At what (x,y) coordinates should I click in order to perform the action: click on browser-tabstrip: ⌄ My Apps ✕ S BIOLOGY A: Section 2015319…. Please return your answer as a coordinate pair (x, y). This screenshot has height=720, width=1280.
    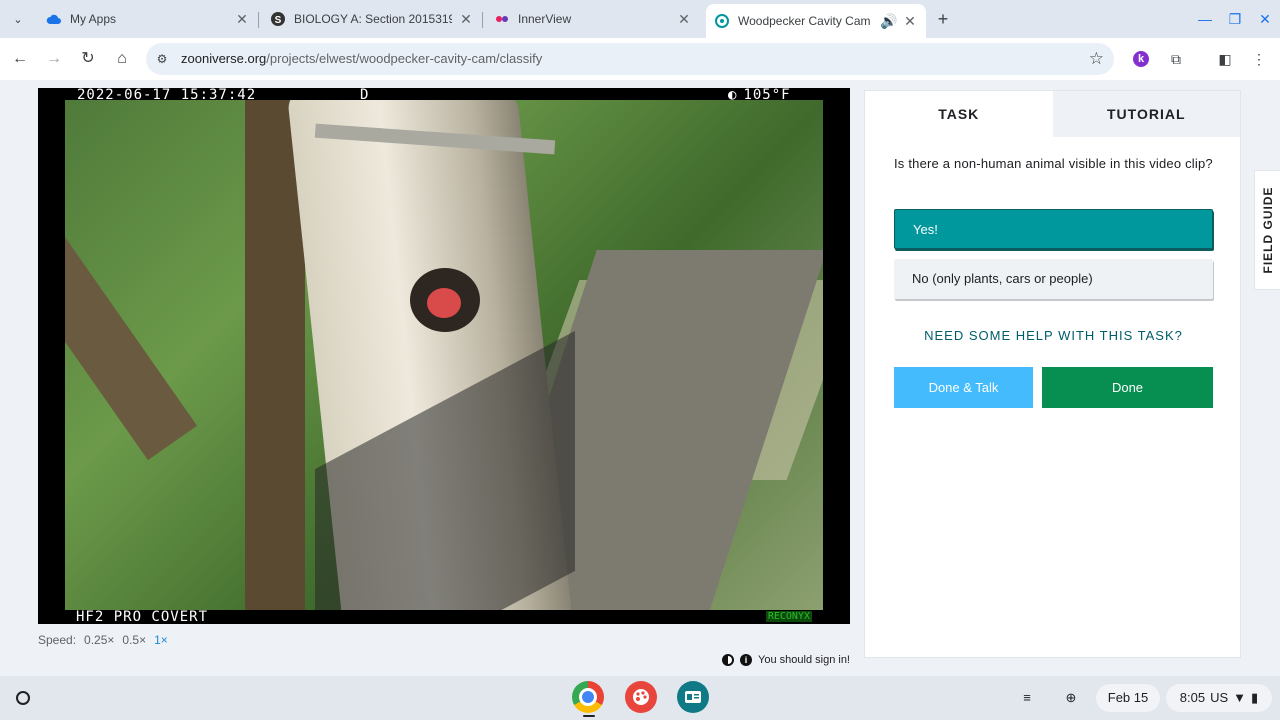
    Looking at the image, I should click on (640, 19).